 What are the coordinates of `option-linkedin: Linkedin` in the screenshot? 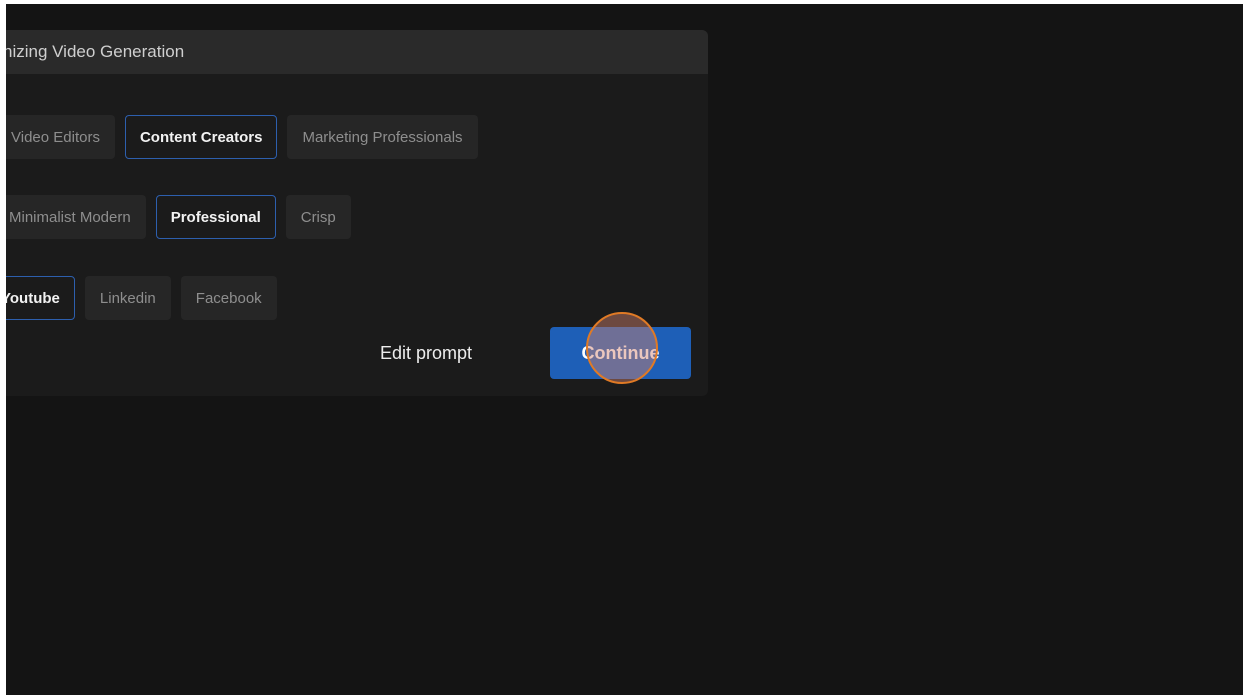 It's located at (127, 298).